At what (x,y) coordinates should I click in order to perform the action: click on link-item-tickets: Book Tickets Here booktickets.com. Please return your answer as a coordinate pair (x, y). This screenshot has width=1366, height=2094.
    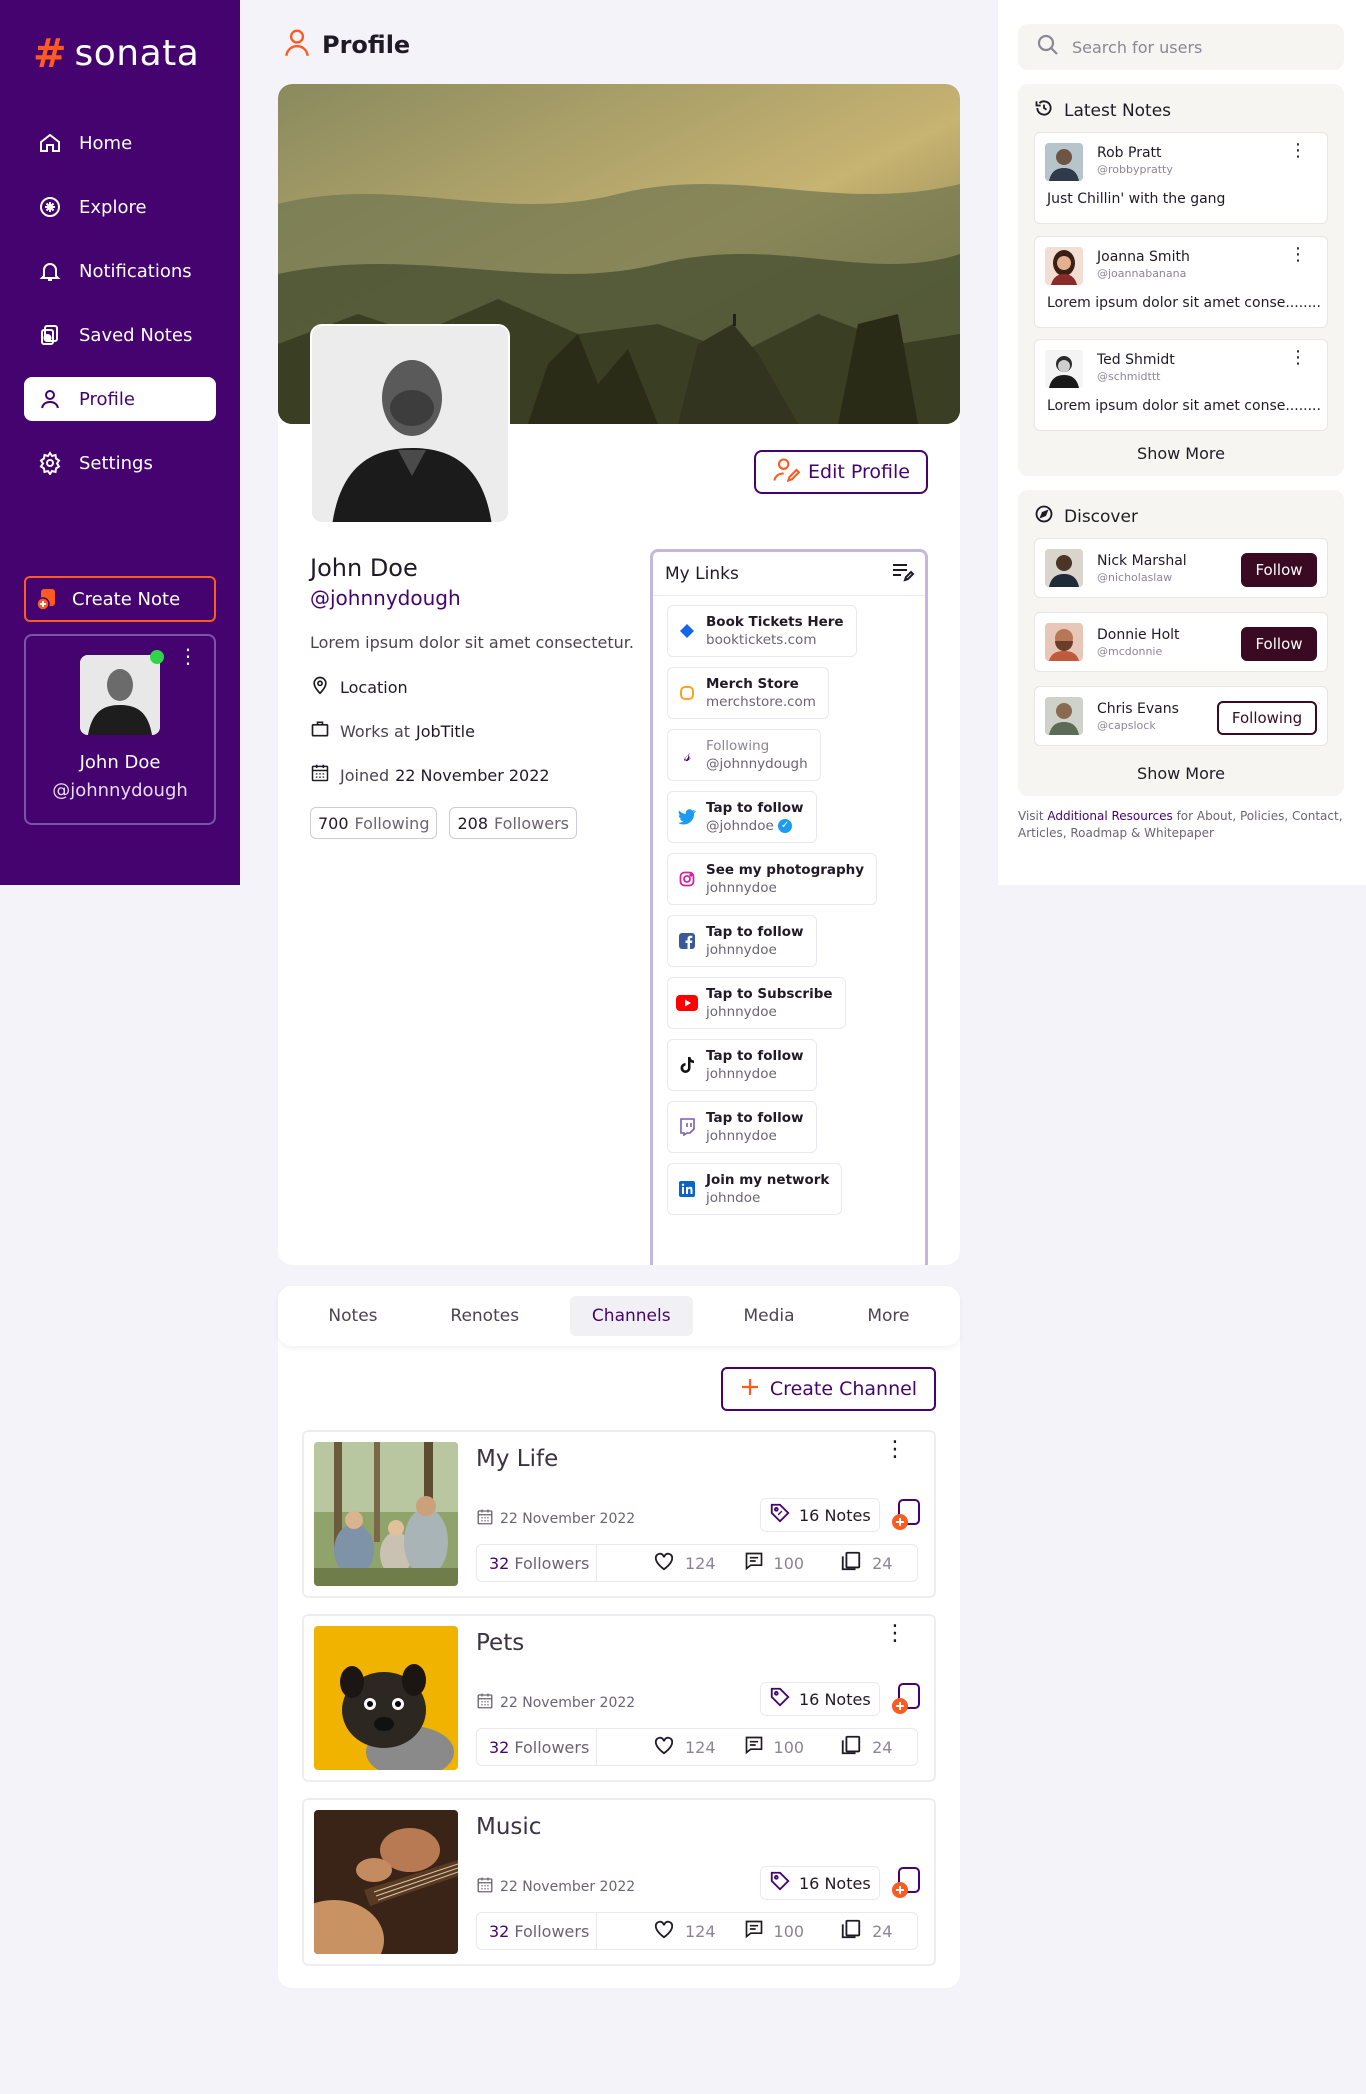
    Looking at the image, I should click on (762, 631).